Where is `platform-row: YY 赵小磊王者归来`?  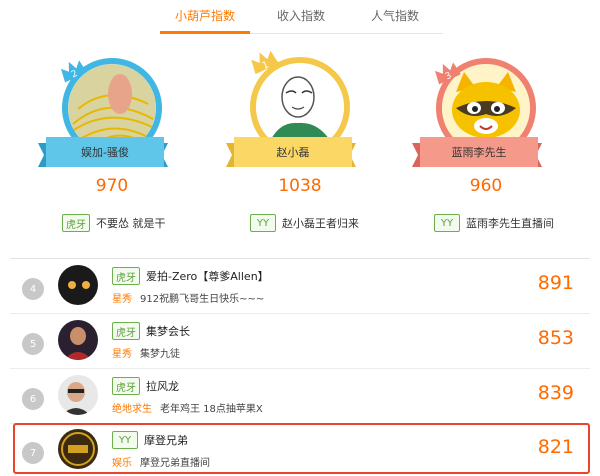 platform-row: YY 赵小磊王者归来 is located at coordinates (304, 223).